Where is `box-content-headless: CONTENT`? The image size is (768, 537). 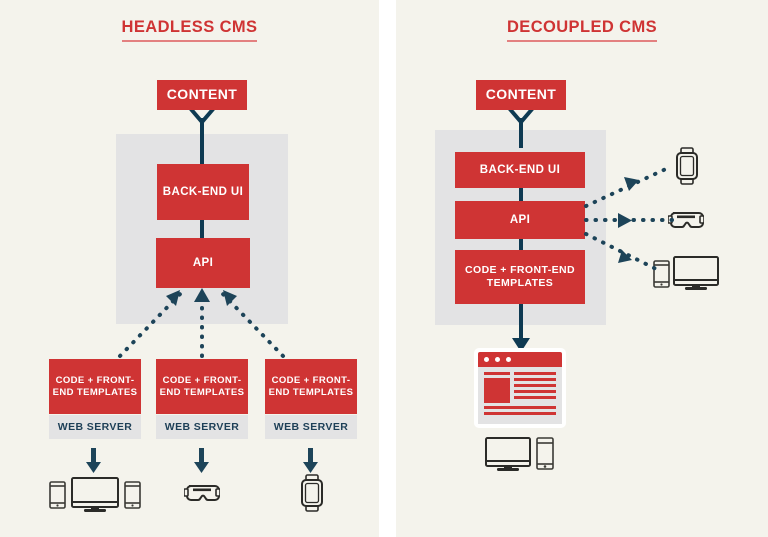
box-content-headless: CONTENT is located at coordinates (202, 95).